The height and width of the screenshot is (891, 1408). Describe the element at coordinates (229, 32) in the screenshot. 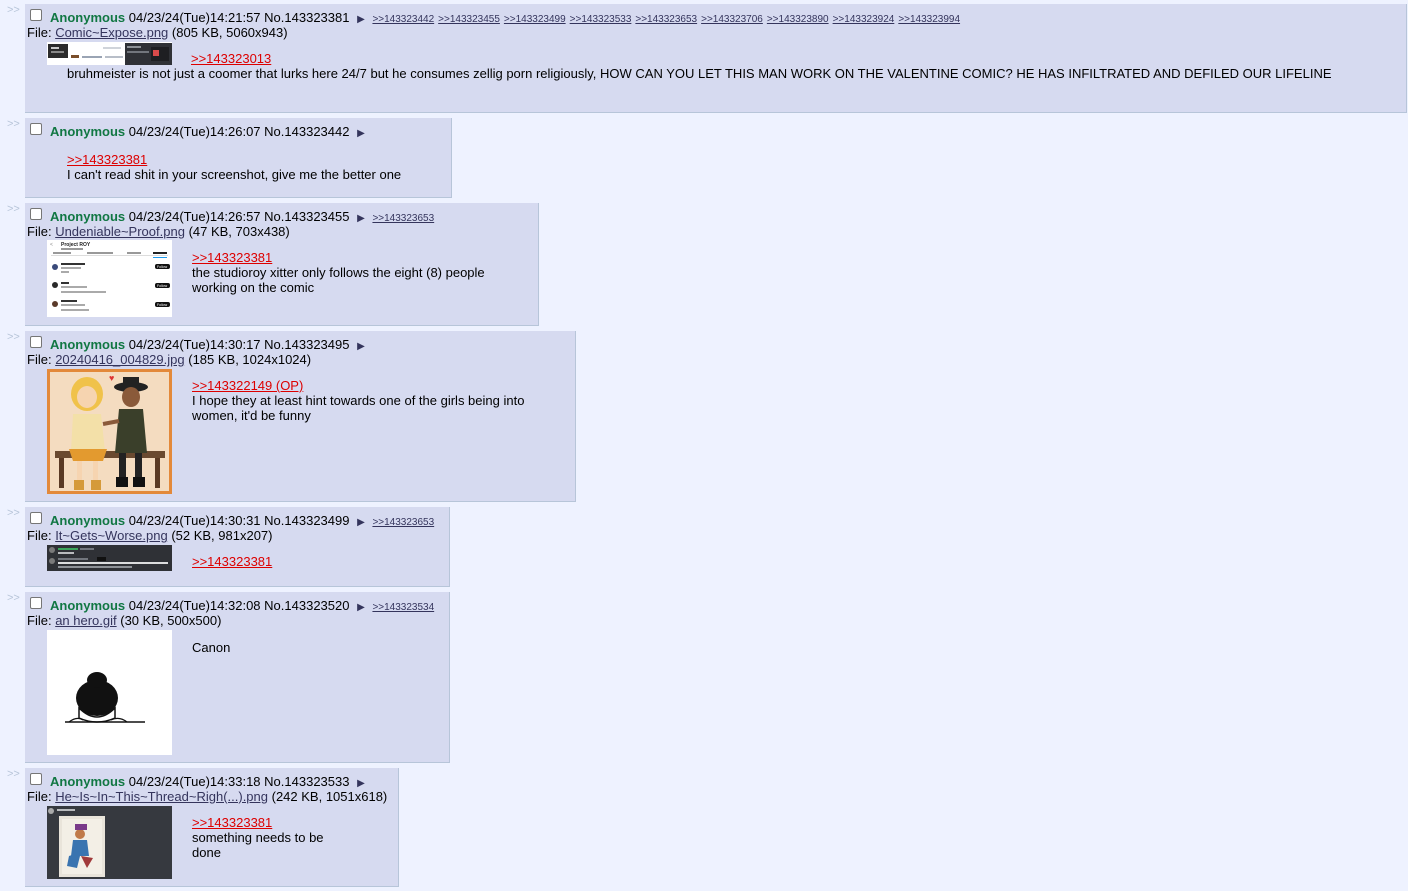

I see `file-meta: (805 KB, 5060x943)` at that location.